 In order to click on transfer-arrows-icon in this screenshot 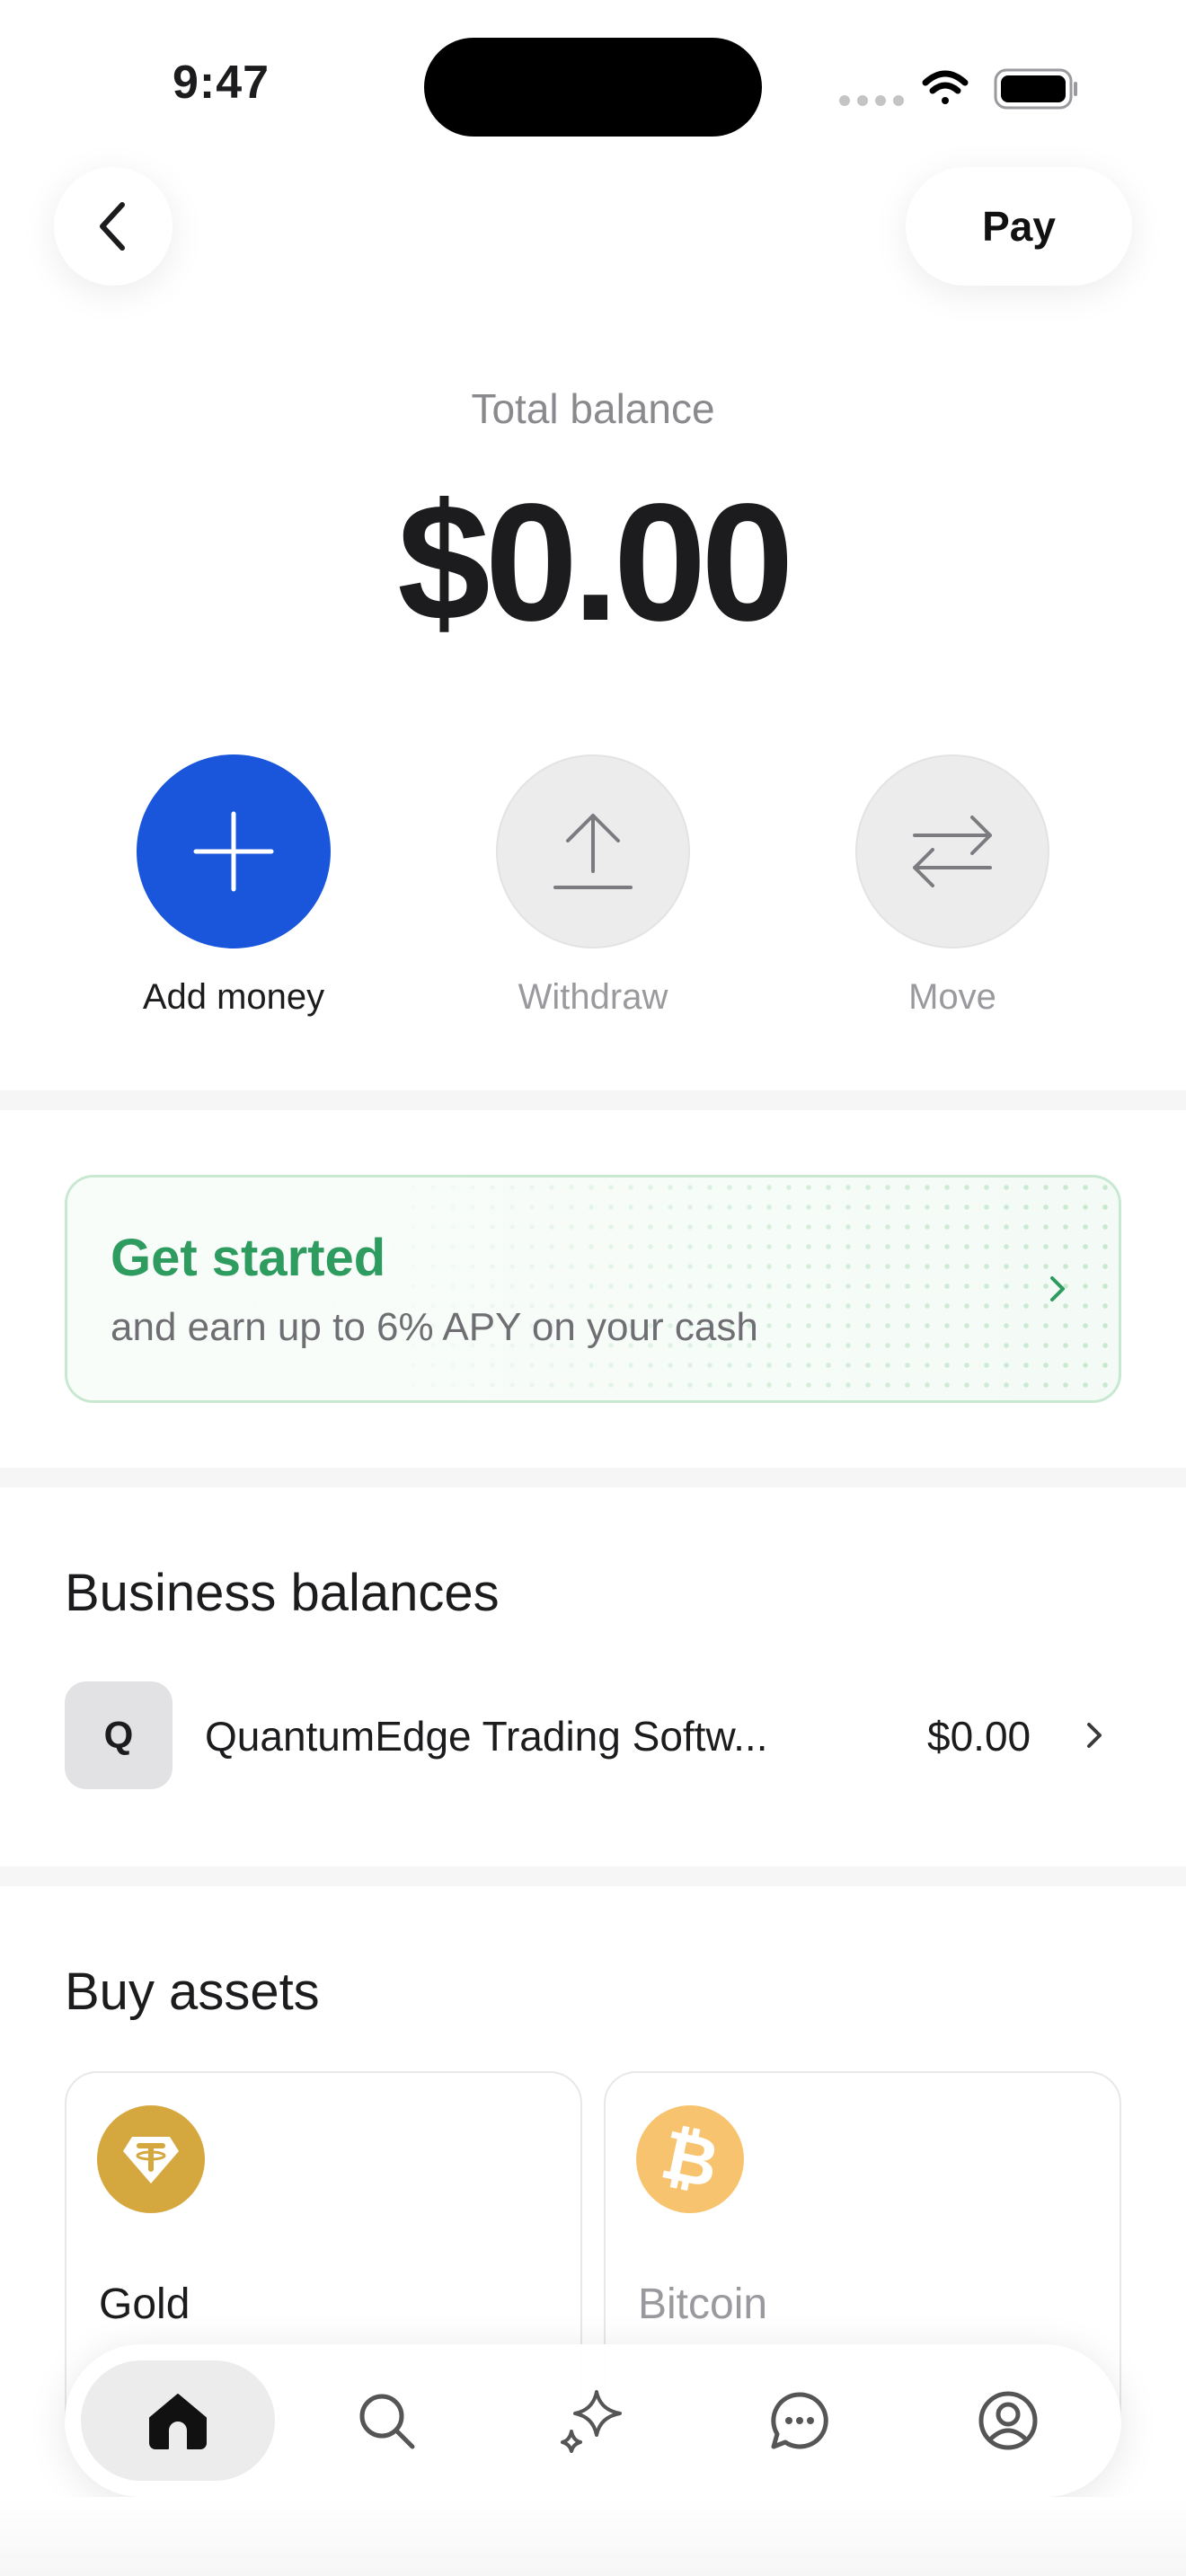, I will do `click(952, 851)`.